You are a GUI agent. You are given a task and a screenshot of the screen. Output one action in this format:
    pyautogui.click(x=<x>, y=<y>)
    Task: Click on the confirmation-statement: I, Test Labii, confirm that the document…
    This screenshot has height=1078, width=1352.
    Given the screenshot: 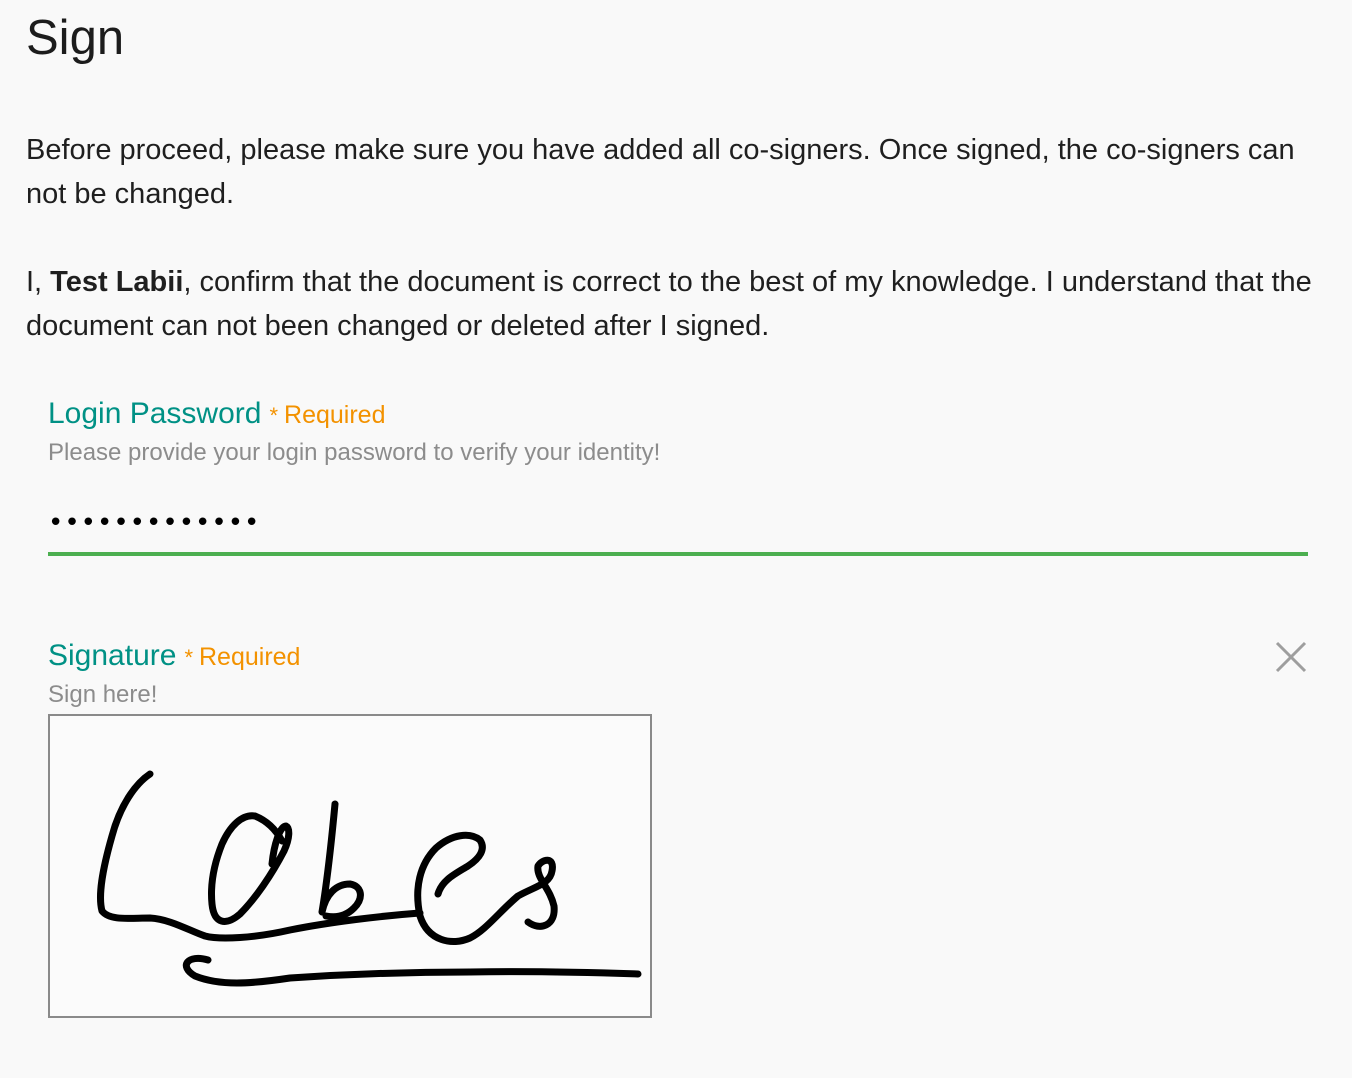 What is the action you would take?
    pyautogui.click(x=671, y=304)
    